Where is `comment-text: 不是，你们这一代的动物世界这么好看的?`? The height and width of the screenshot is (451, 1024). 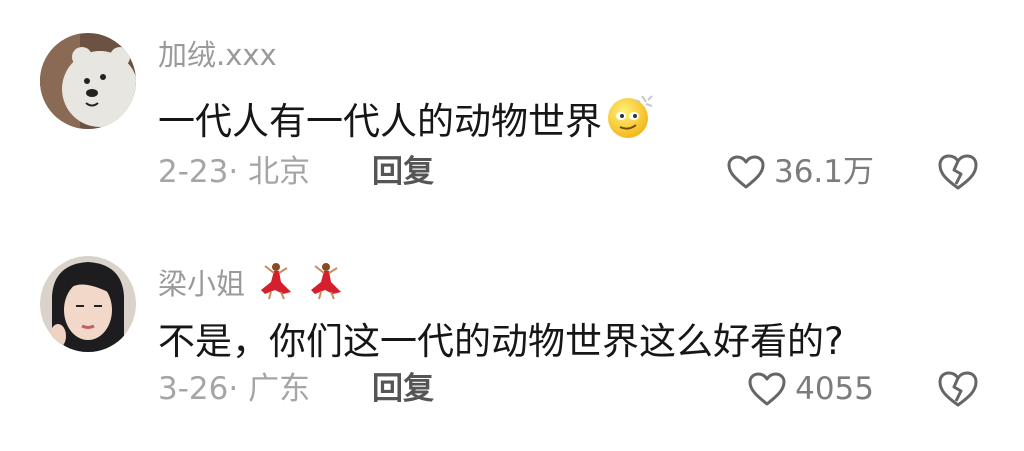 comment-text: 不是，你们这一代的动物世界这么好看的? is located at coordinates (501, 341).